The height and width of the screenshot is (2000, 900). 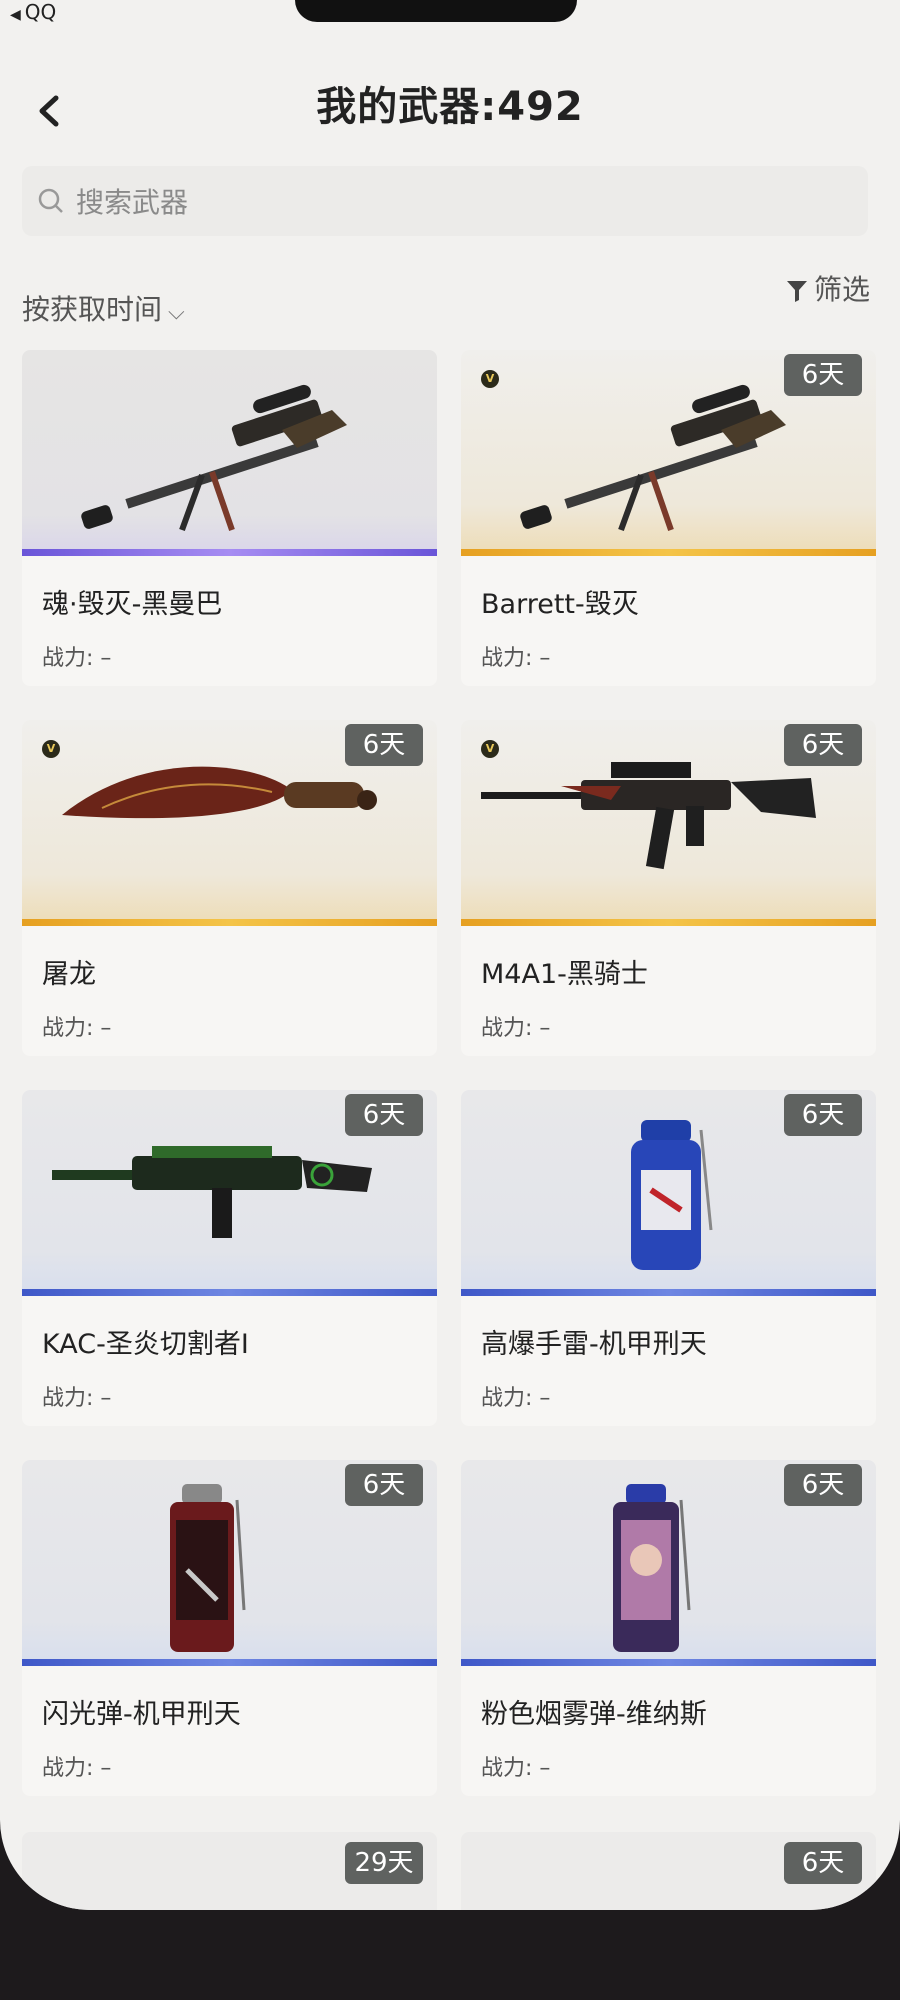 I want to click on back-app-label: QQ, so click(x=40, y=12).